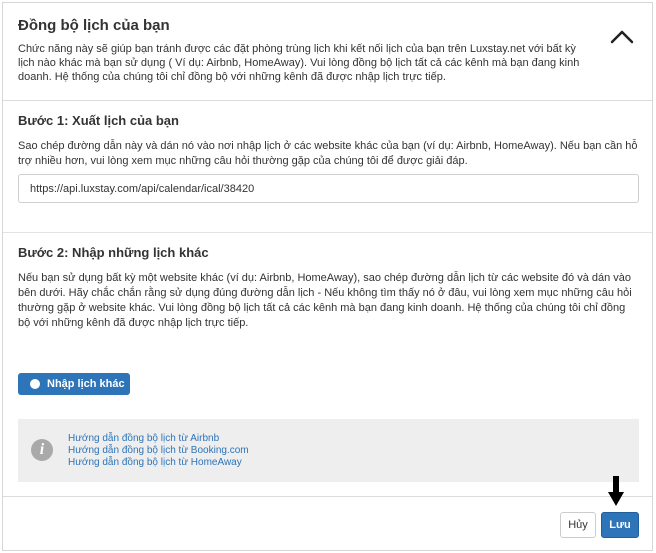  What do you see at coordinates (35, 384) in the screenshot?
I see `plus-circle-icon` at bounding box center [35, 384].